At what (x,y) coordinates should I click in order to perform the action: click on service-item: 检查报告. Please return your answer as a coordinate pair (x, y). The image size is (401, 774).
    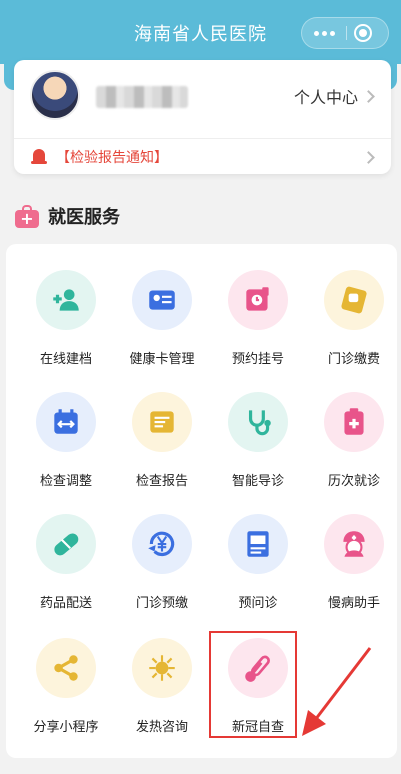
    Looking at the image, I should click on (162, 447).